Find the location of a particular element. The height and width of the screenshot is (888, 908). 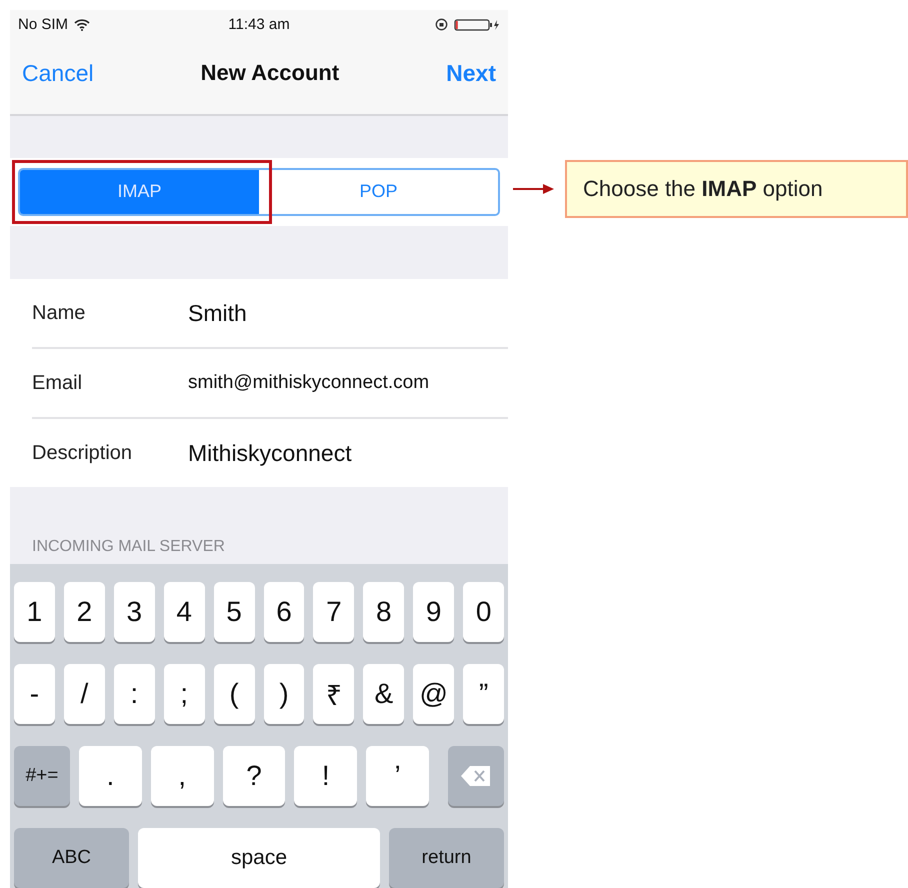

backspace-icon is located at coordinates (476, 776).